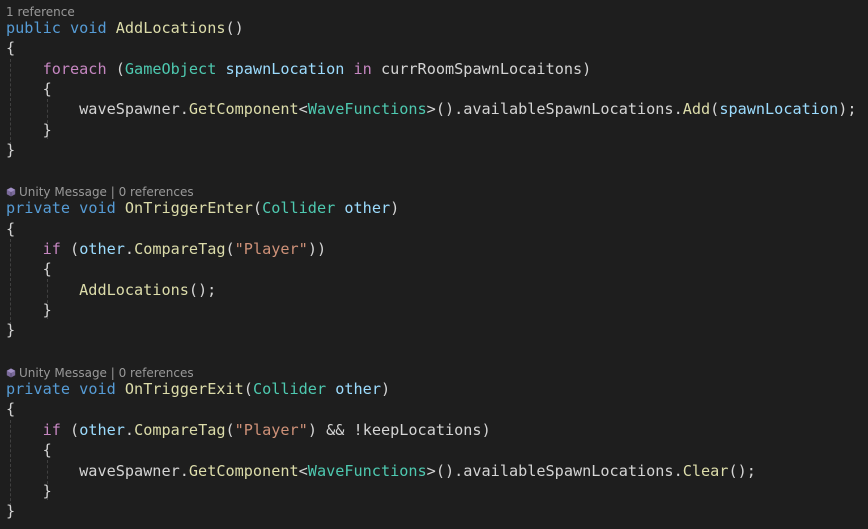  Describe the element at coordinates (148, 290) in the screenshot. I see `code-line-12: AddLocations();` at that location.